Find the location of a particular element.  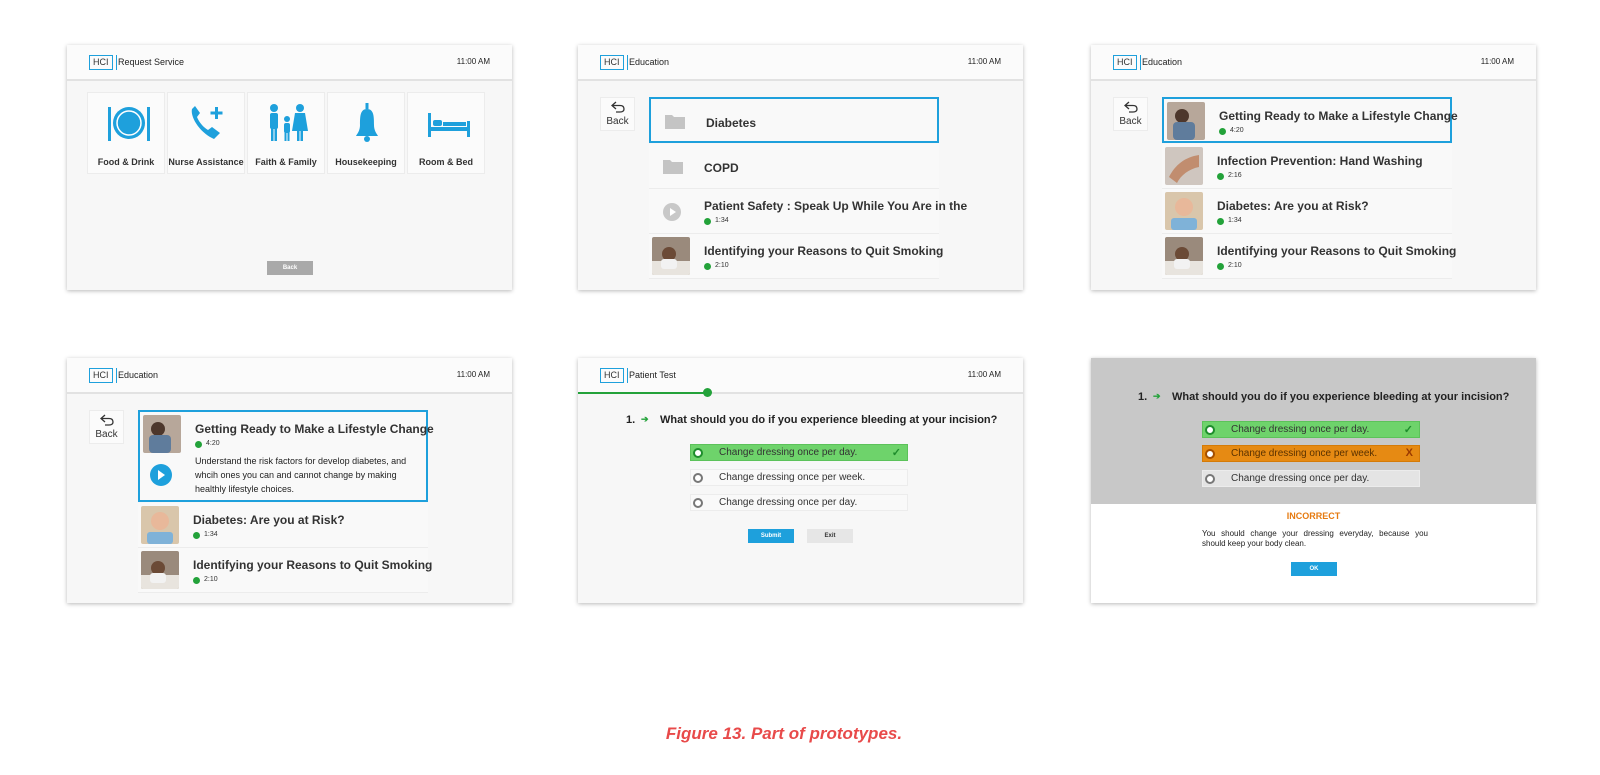

play-button is located at coordinates (161, 475).